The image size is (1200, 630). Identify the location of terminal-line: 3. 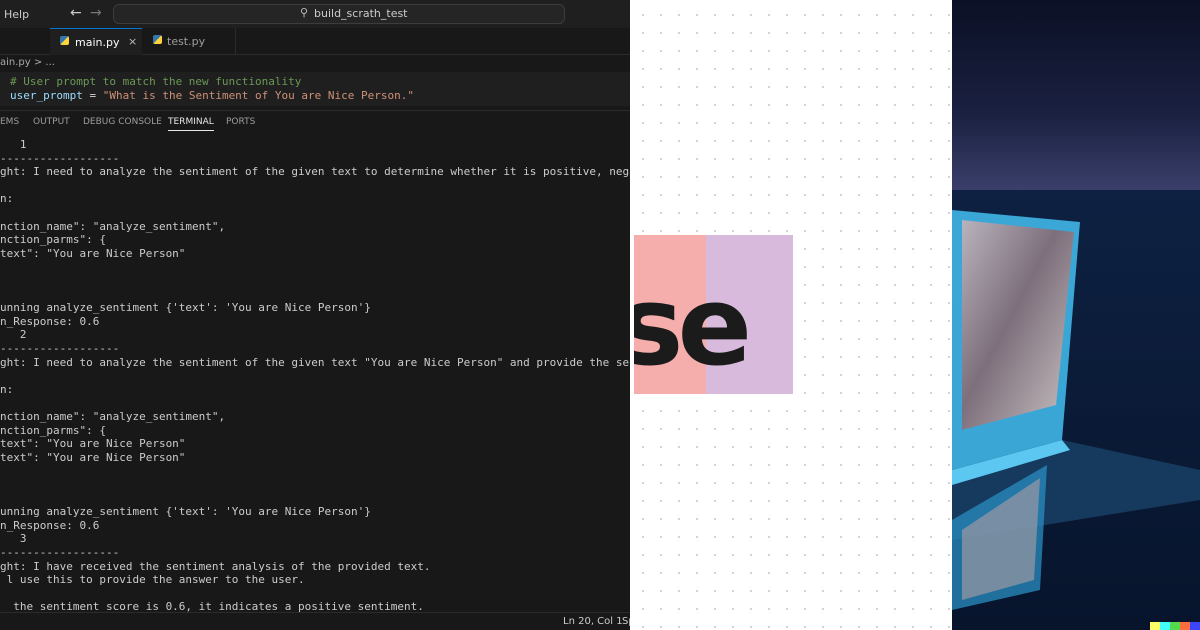
(13, 539).